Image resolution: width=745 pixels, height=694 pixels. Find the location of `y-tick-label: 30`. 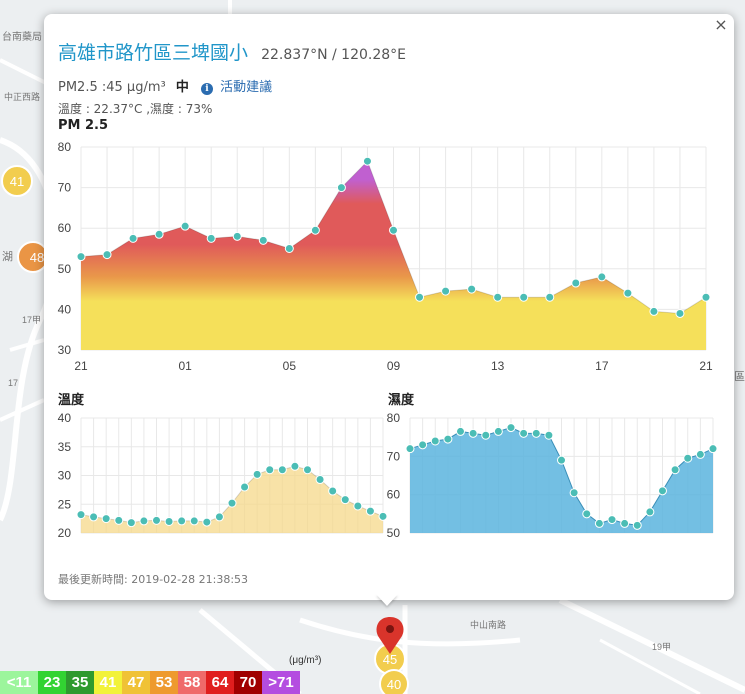

y-tick-label: 30 is located at coordinates (65, 350).